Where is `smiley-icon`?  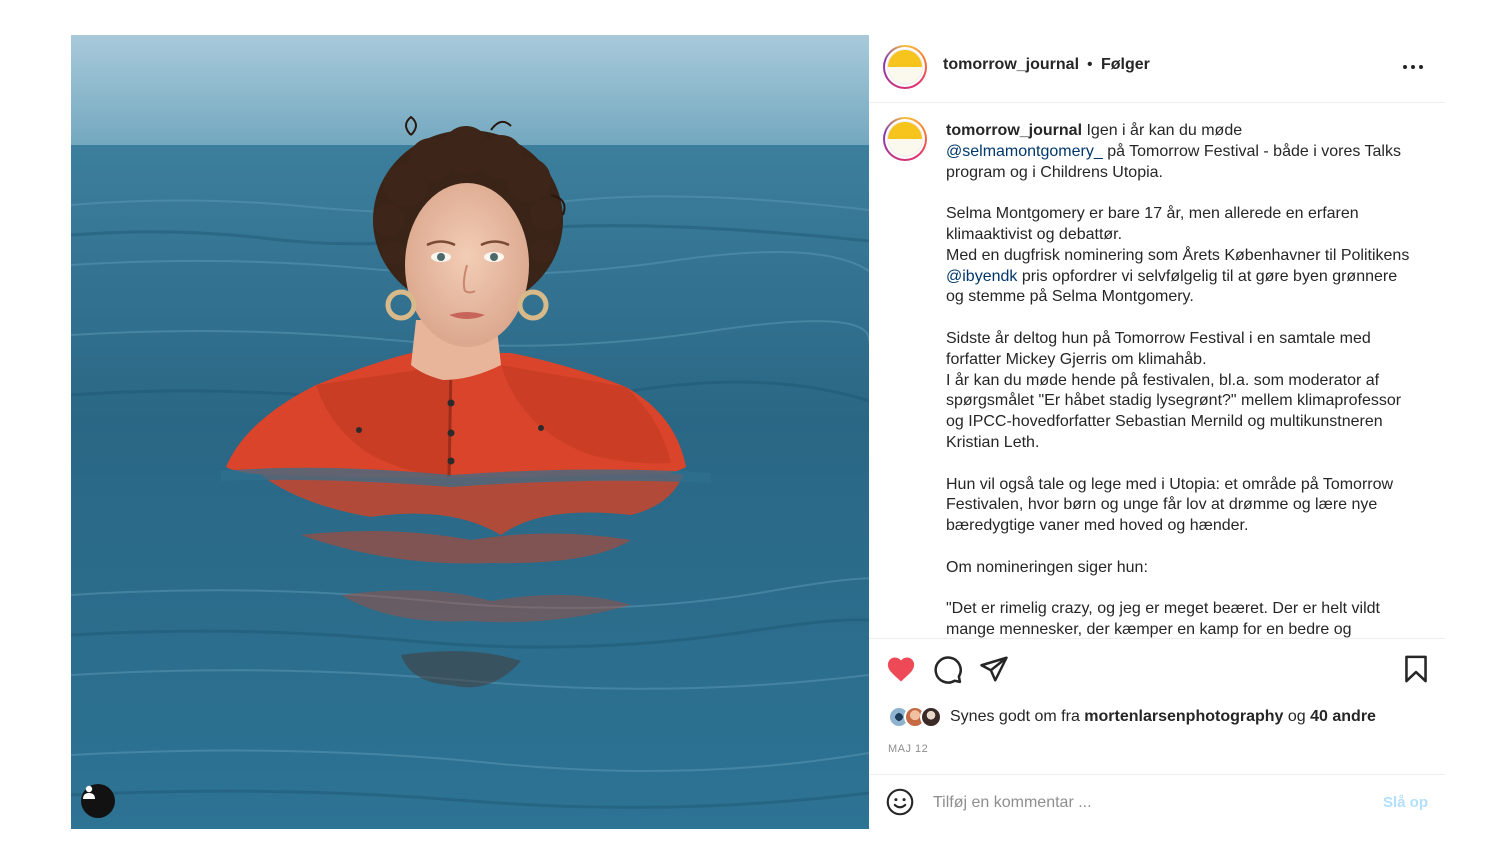 smiley-icon is located at coordinates (900, 802).